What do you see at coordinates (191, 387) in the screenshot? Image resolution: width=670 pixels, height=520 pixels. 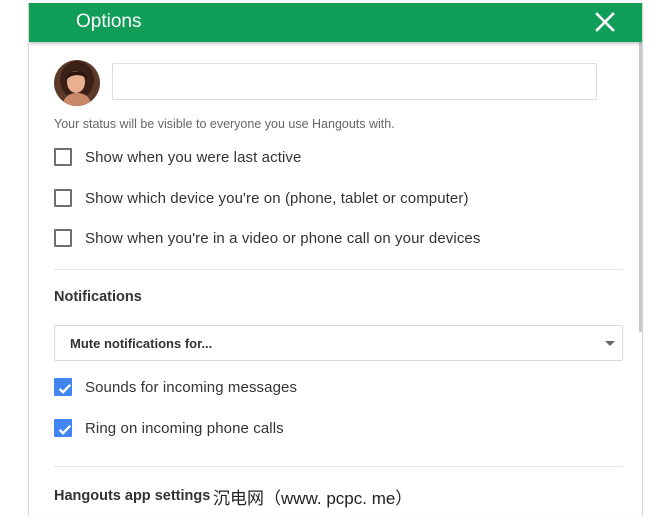 I see `sounds-label: Sounds for incoming messages` at bounding box center [191, 387].